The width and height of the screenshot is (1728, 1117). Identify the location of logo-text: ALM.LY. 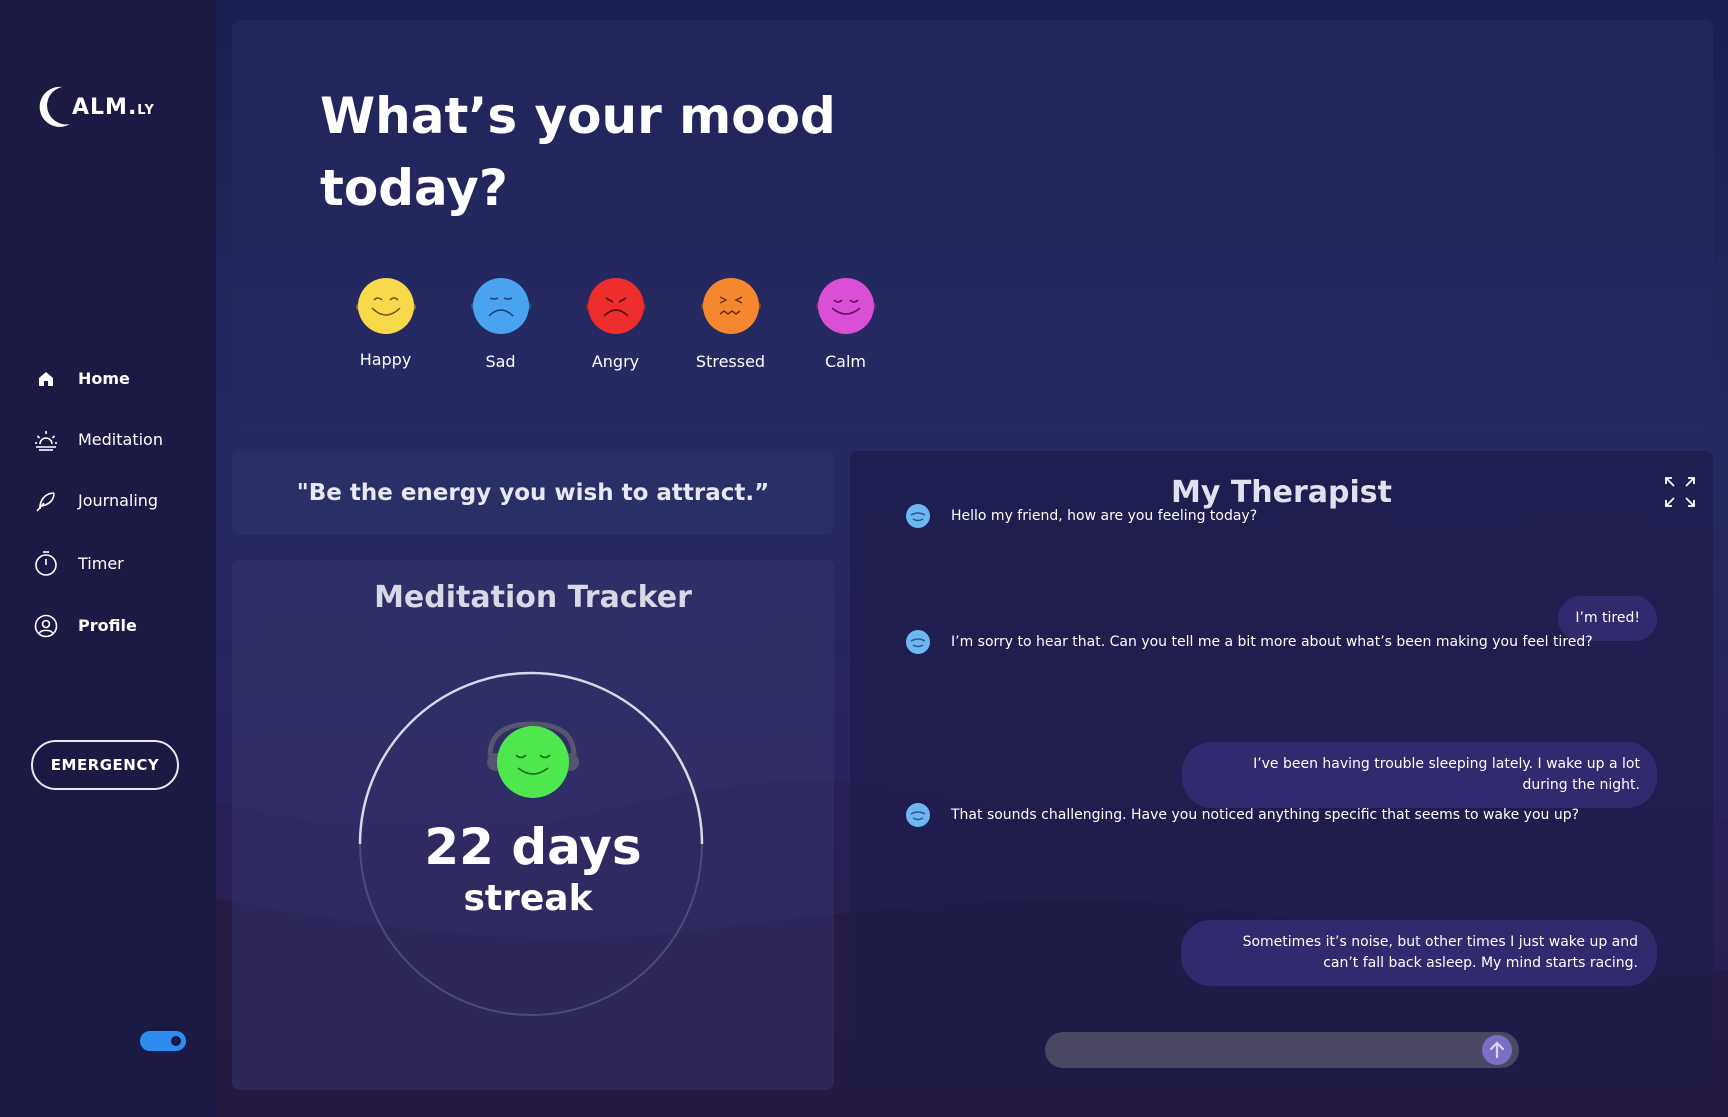
(113, 107).